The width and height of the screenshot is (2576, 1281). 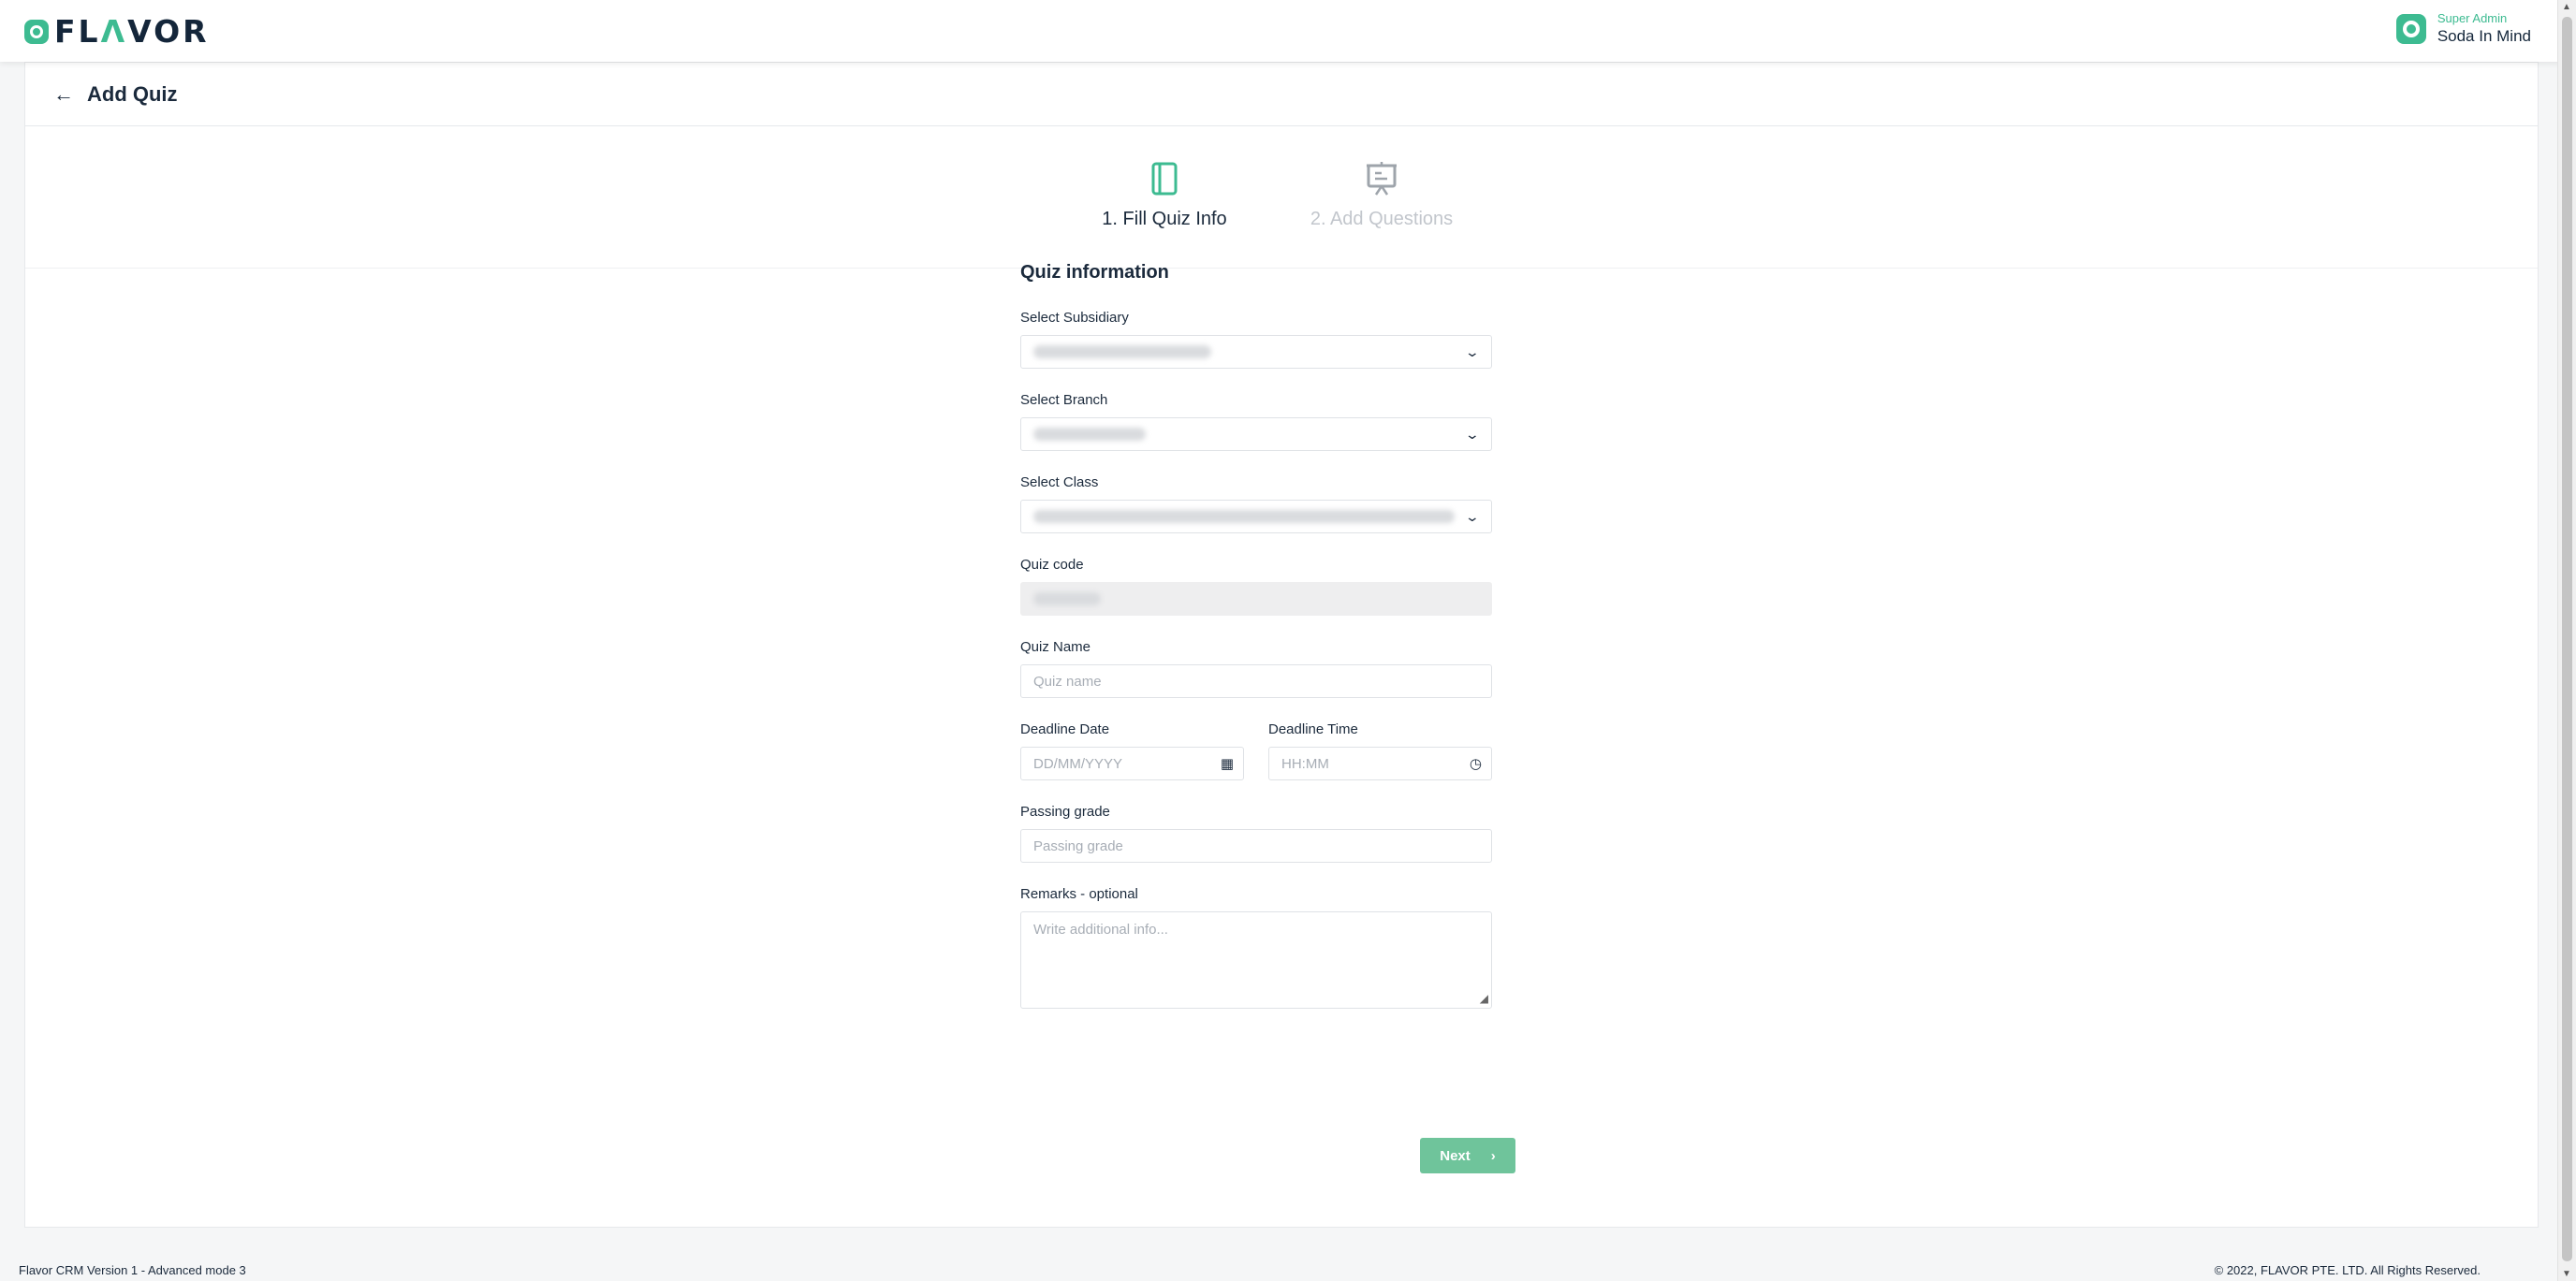 I want to click on scroll-down-icon: ▼, so click(x=2566, y=1274).